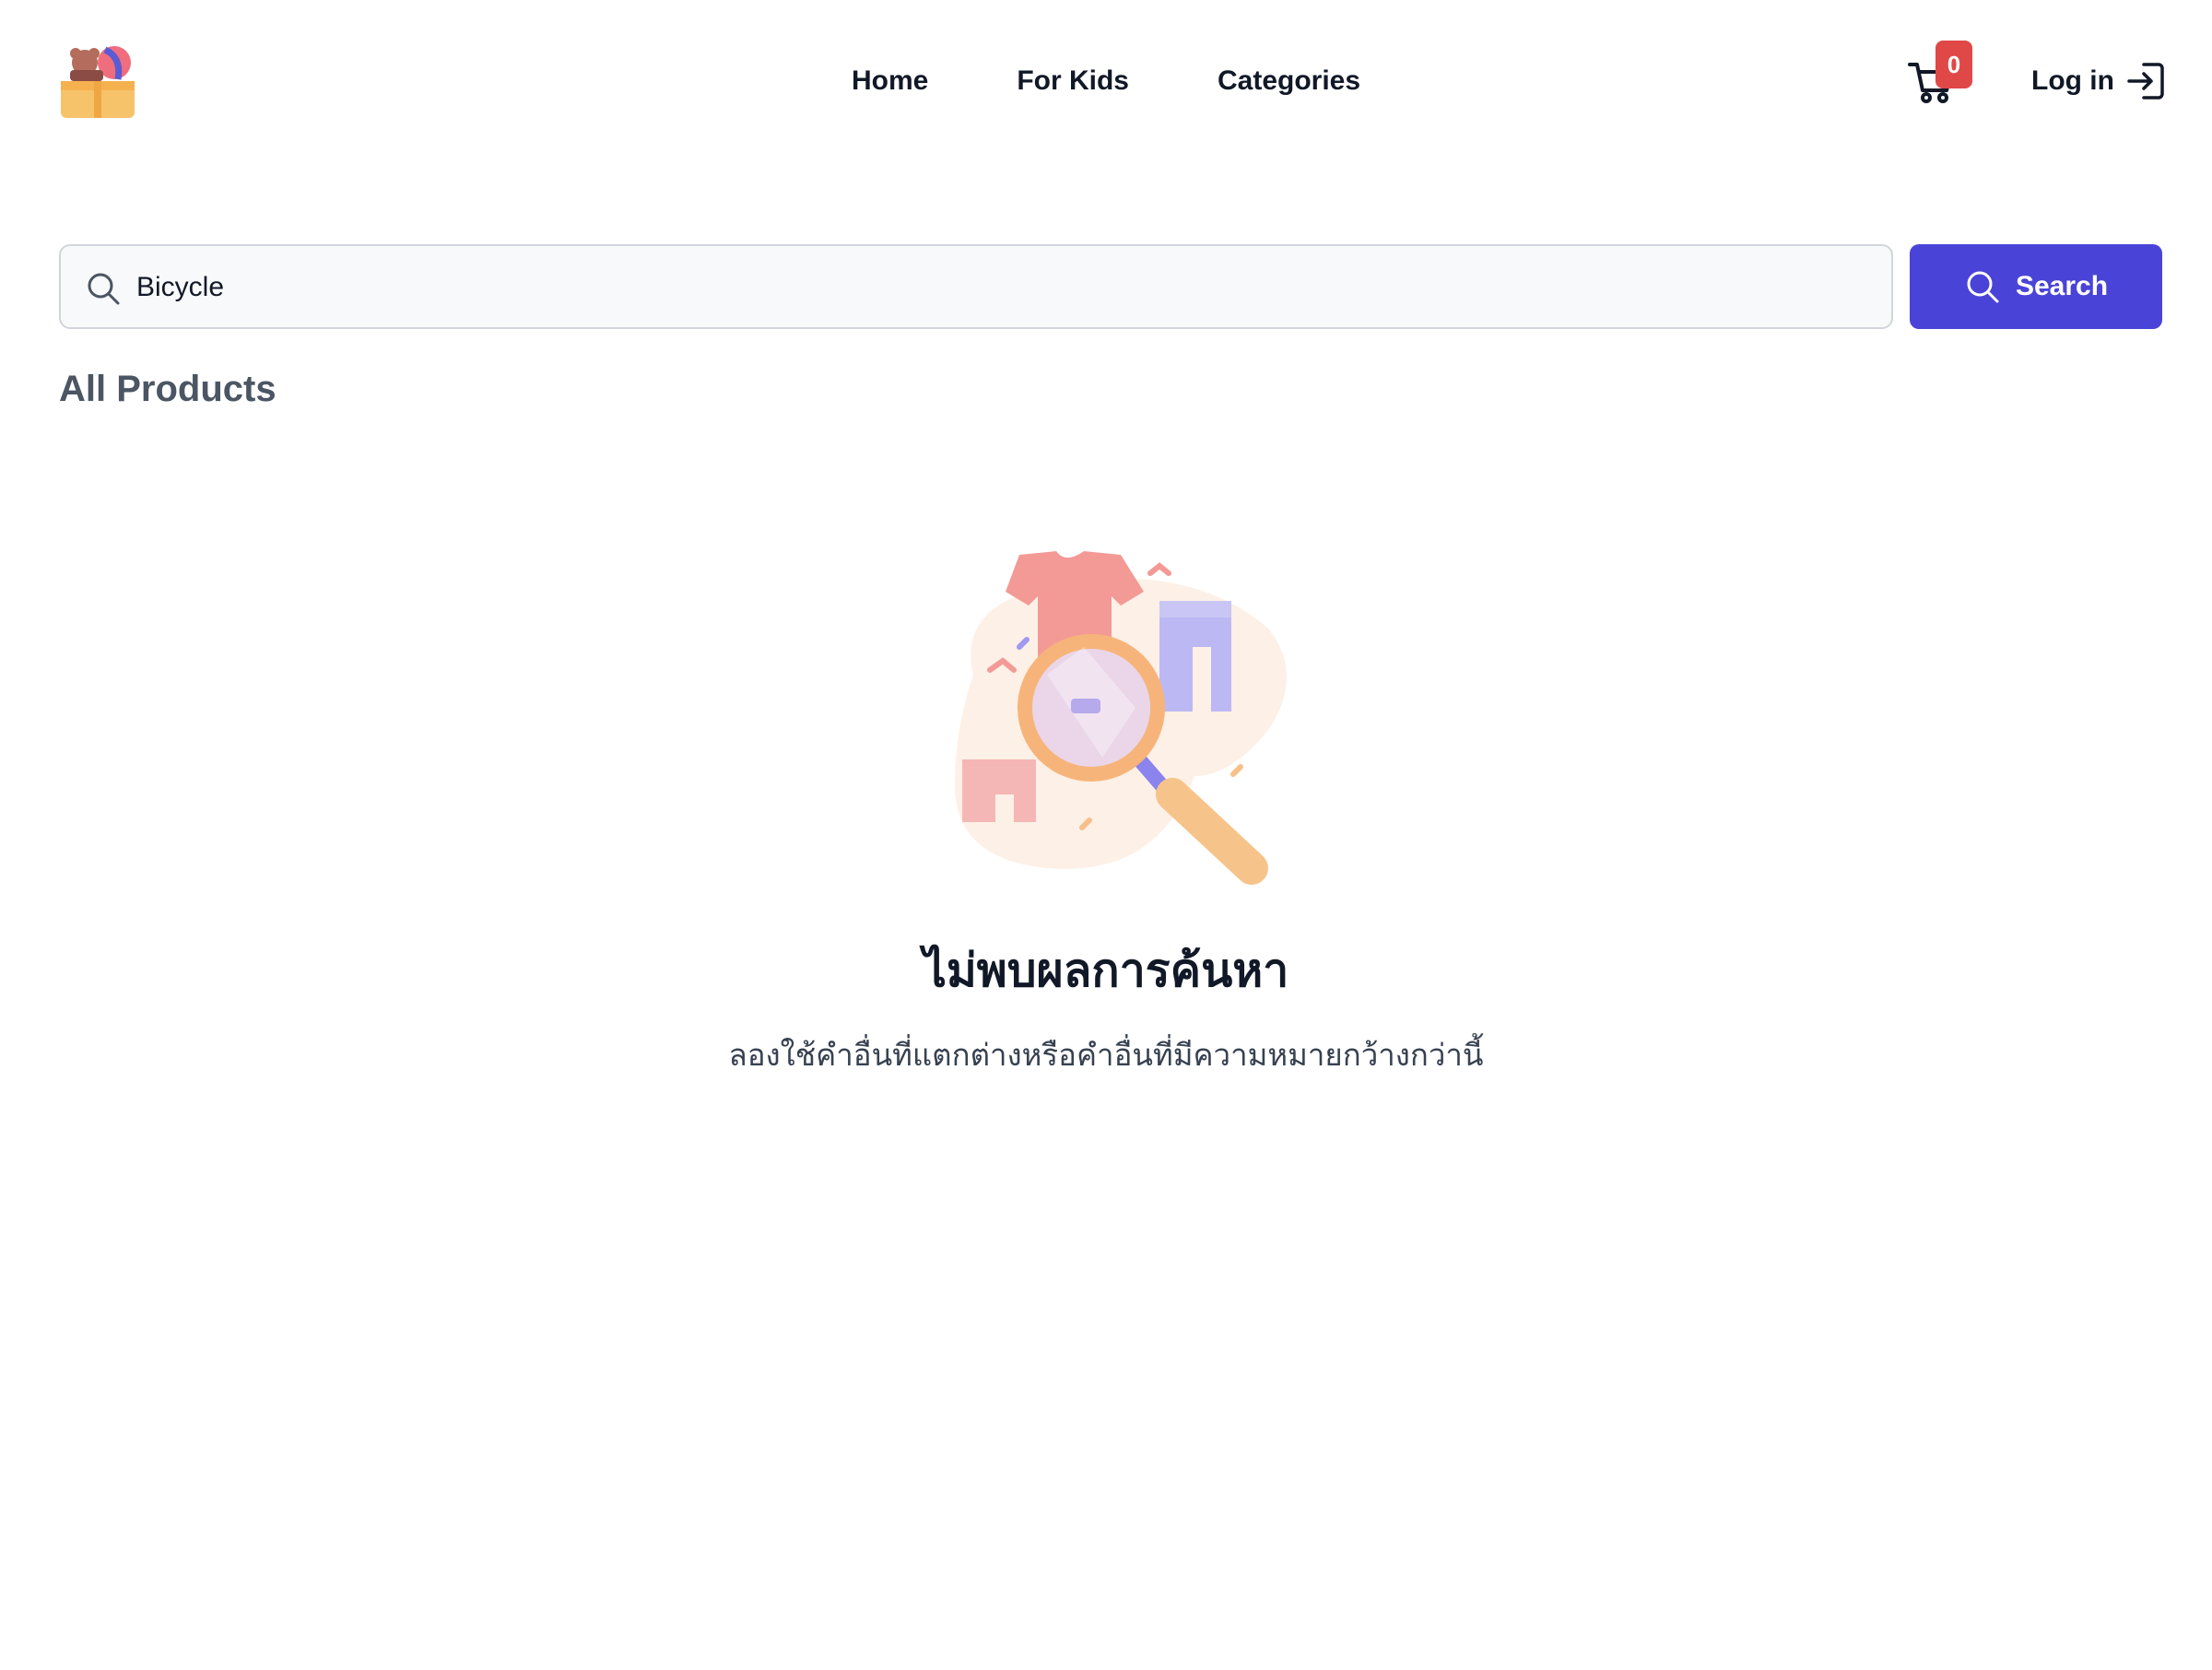 This screenshot has width=2212, height=1670. I want to click on nav-categories: Categories, so click(1289, 81).